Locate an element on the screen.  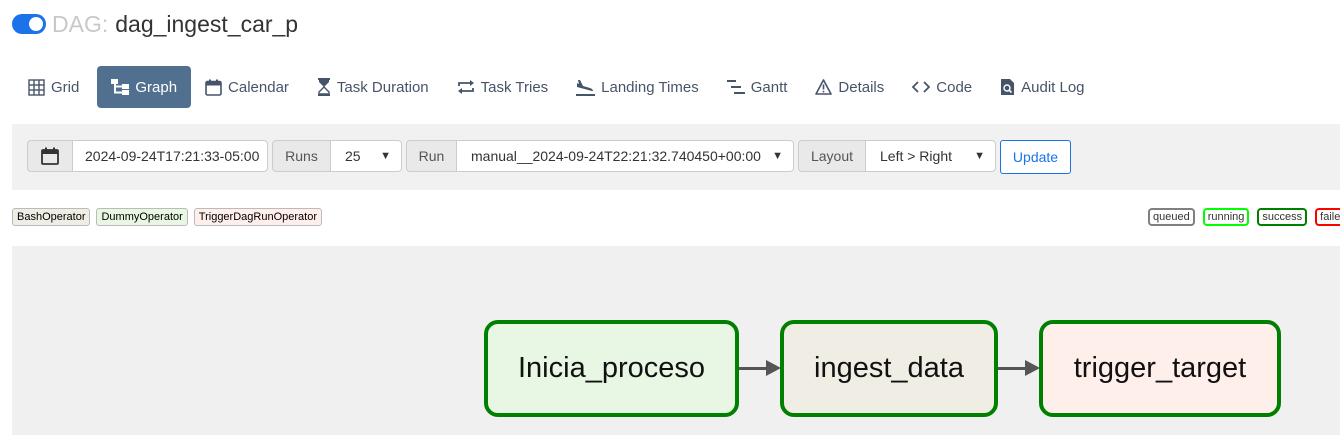
state-label: running is located at coordinates (1226, 217).